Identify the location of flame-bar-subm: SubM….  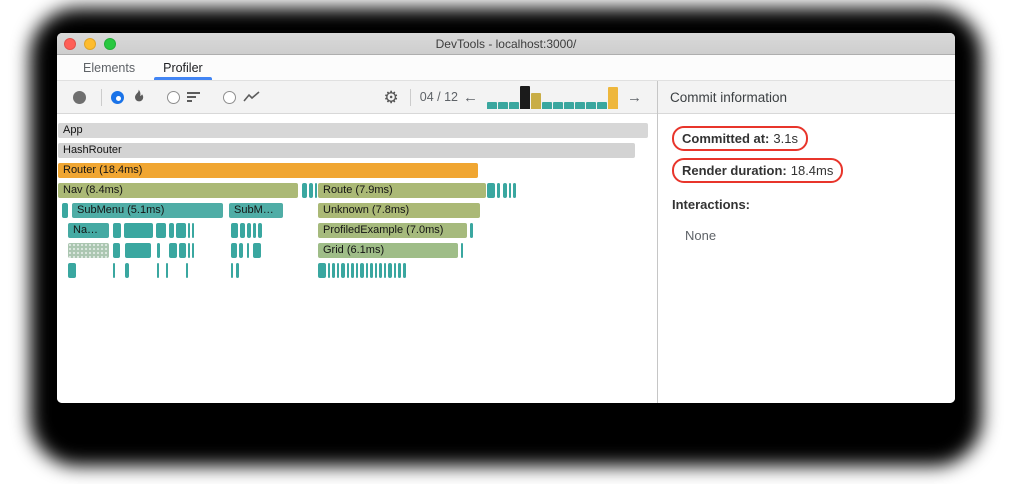
(256, 210).